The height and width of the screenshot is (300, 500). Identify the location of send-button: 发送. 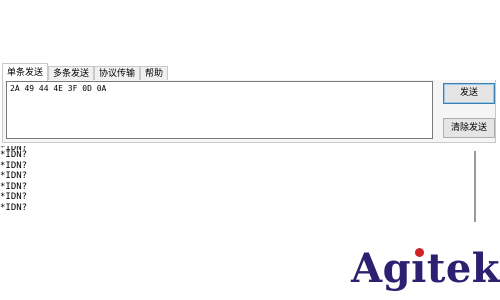
(469, 93).